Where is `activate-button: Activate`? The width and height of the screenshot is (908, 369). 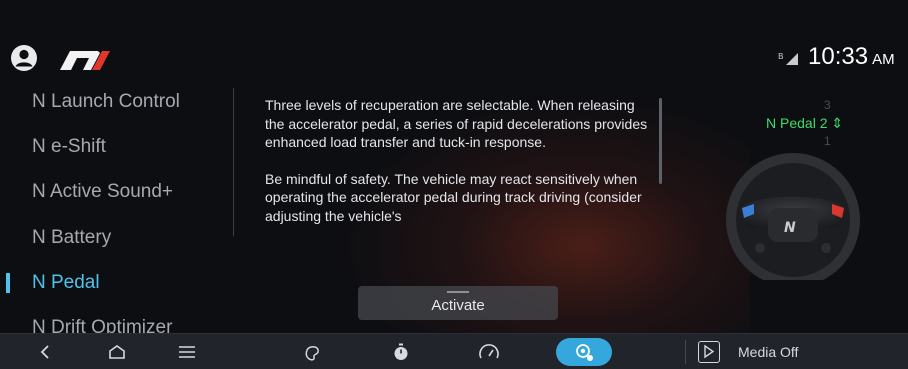 activate-button: Activate is located at coordinates (458, 303).